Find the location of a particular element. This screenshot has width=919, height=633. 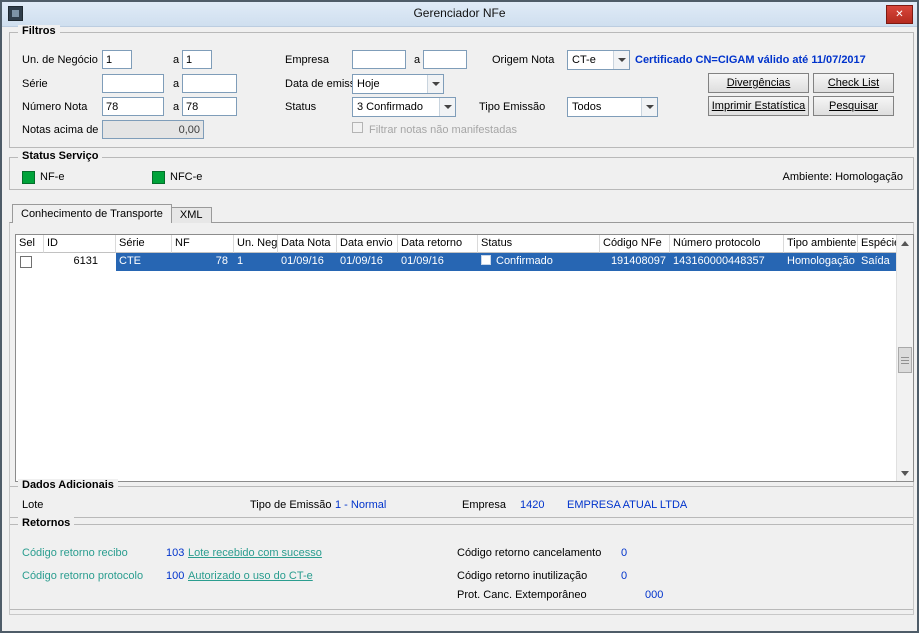

tab-label: XML is located at coordinates (191, 215).